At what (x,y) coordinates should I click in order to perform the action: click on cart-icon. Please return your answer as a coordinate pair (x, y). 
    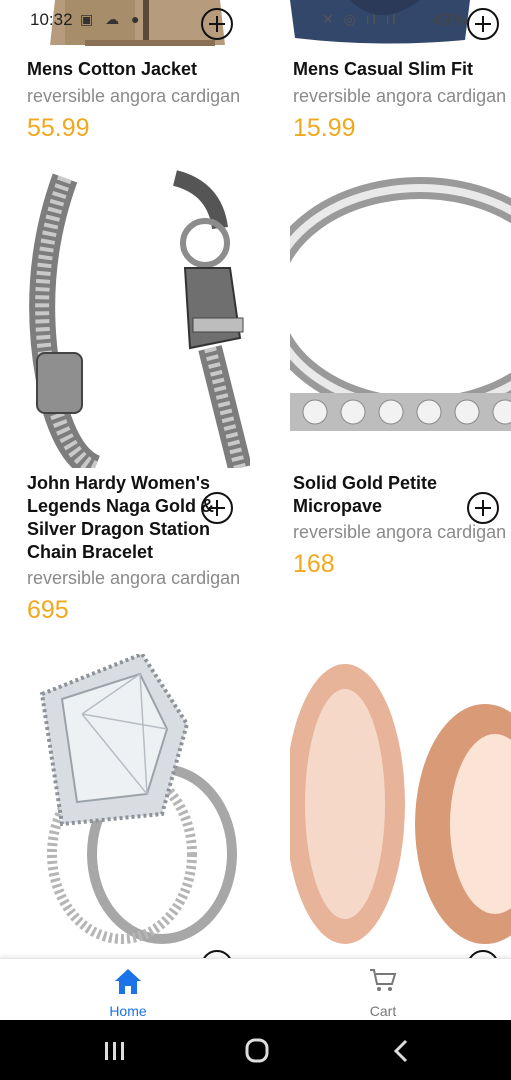
    Looking at the image, I should click on (383, 980).